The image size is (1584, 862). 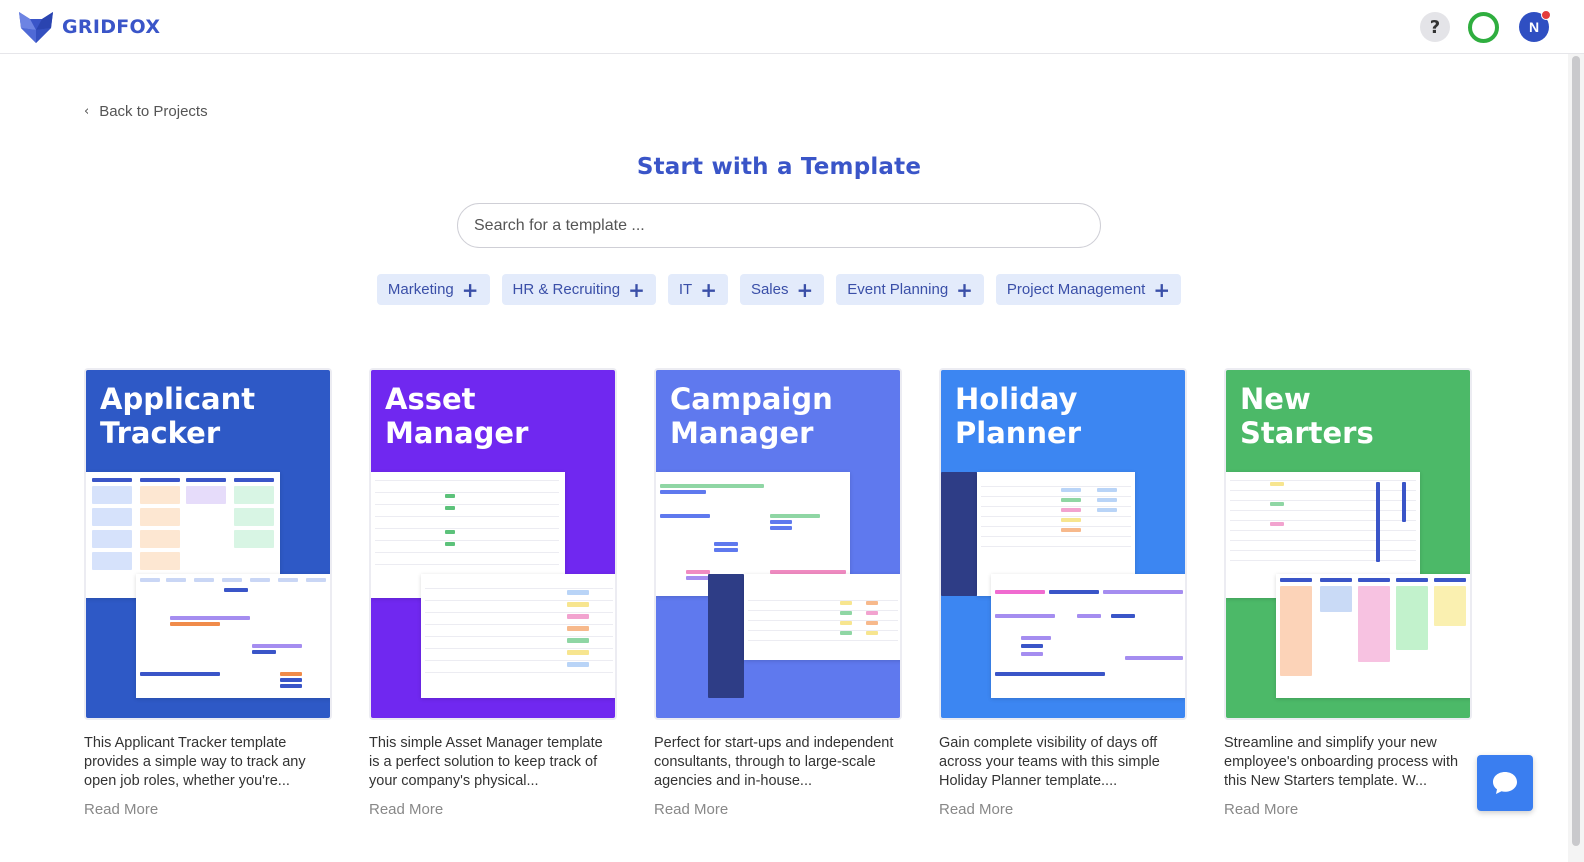 I want to click on filter-label: Project Management, so click(x=1076, y=289).